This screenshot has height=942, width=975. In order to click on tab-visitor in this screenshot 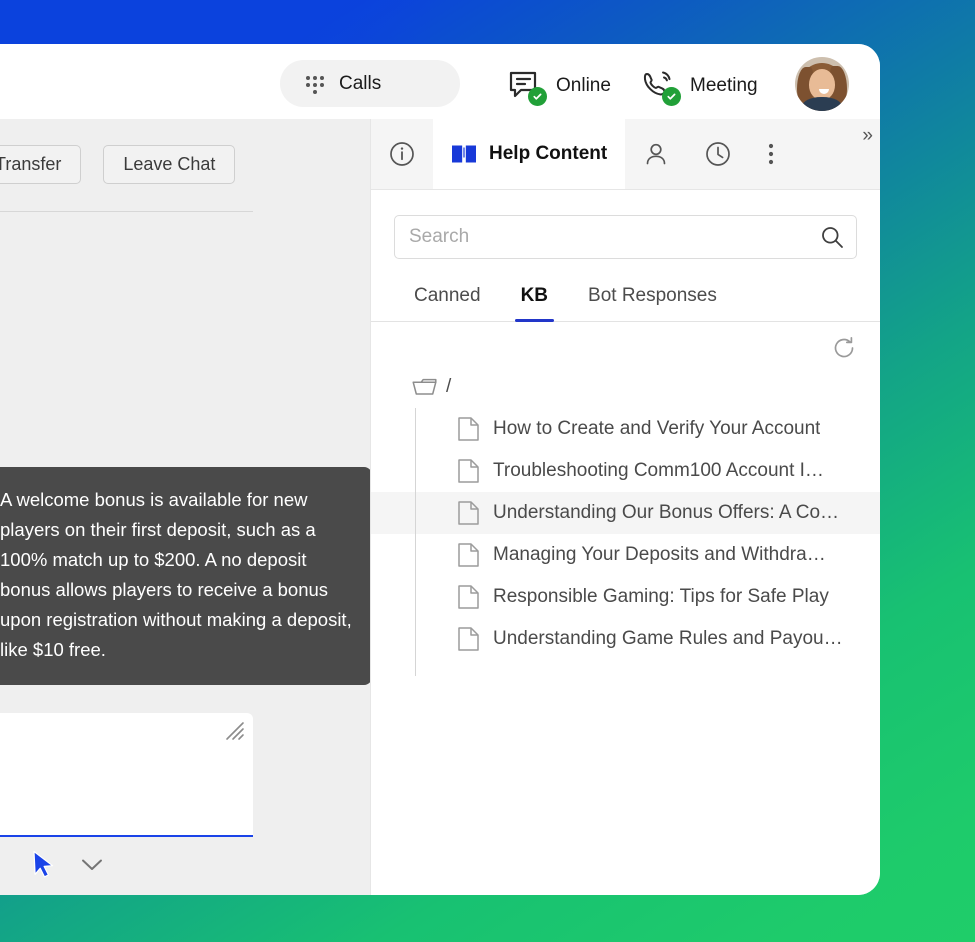, I will do `click(656, 154)`.